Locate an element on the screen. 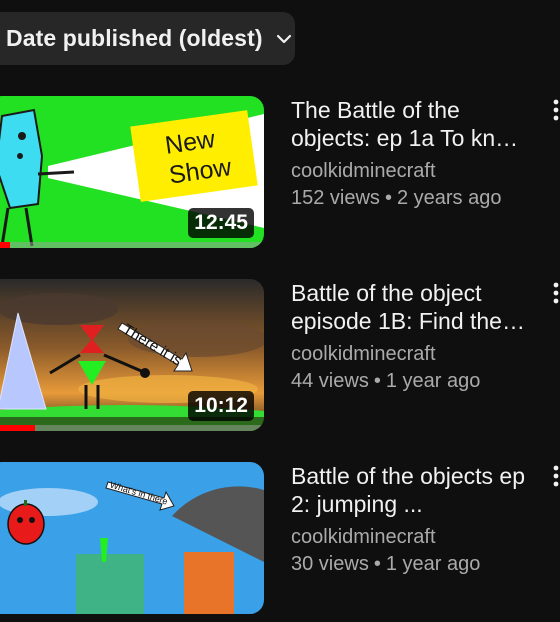 The width and height of the screenshot is (560, 622). video-thumbnail: New Show 12:45 is located at coordinates (132, 172).